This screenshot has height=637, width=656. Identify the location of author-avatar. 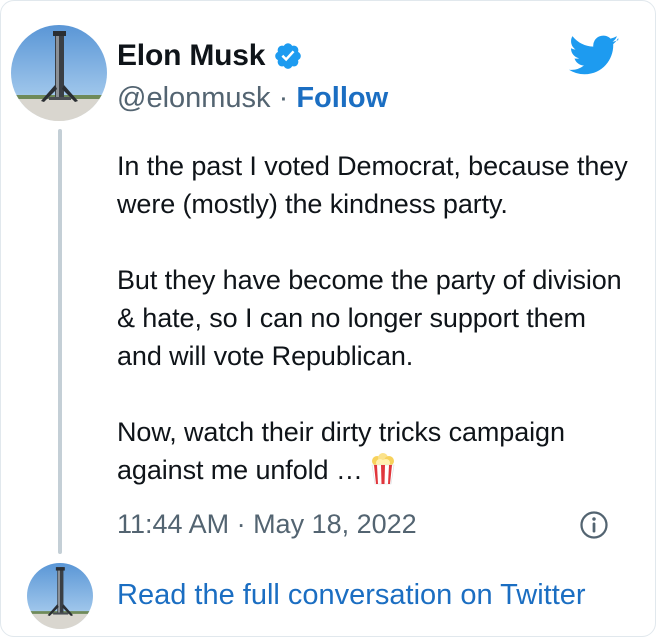
(59, 73).